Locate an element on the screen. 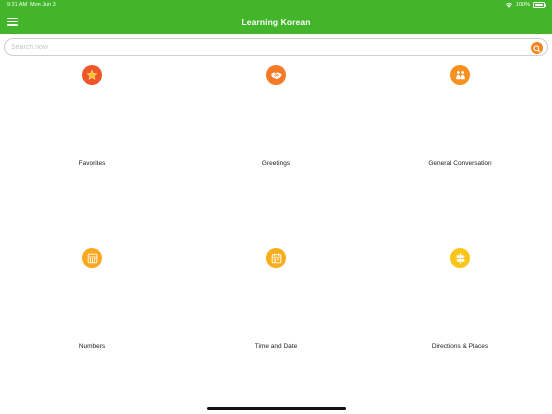 Image resolution: width=552 pixels, height=414 pixels. page-title: Learning Korean is located at coordinates (276, 22).